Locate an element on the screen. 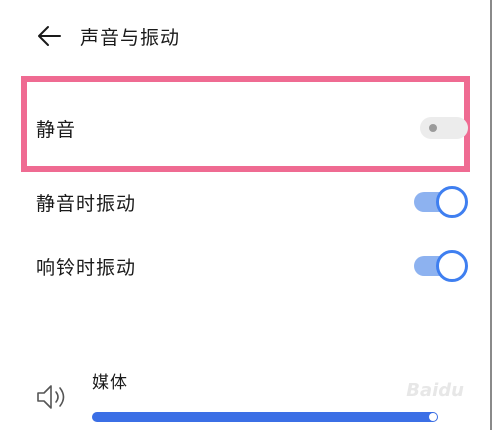 This screenshot has width=492, height=430. vibrate-silent-toggle is located at coordinates (441, 202).